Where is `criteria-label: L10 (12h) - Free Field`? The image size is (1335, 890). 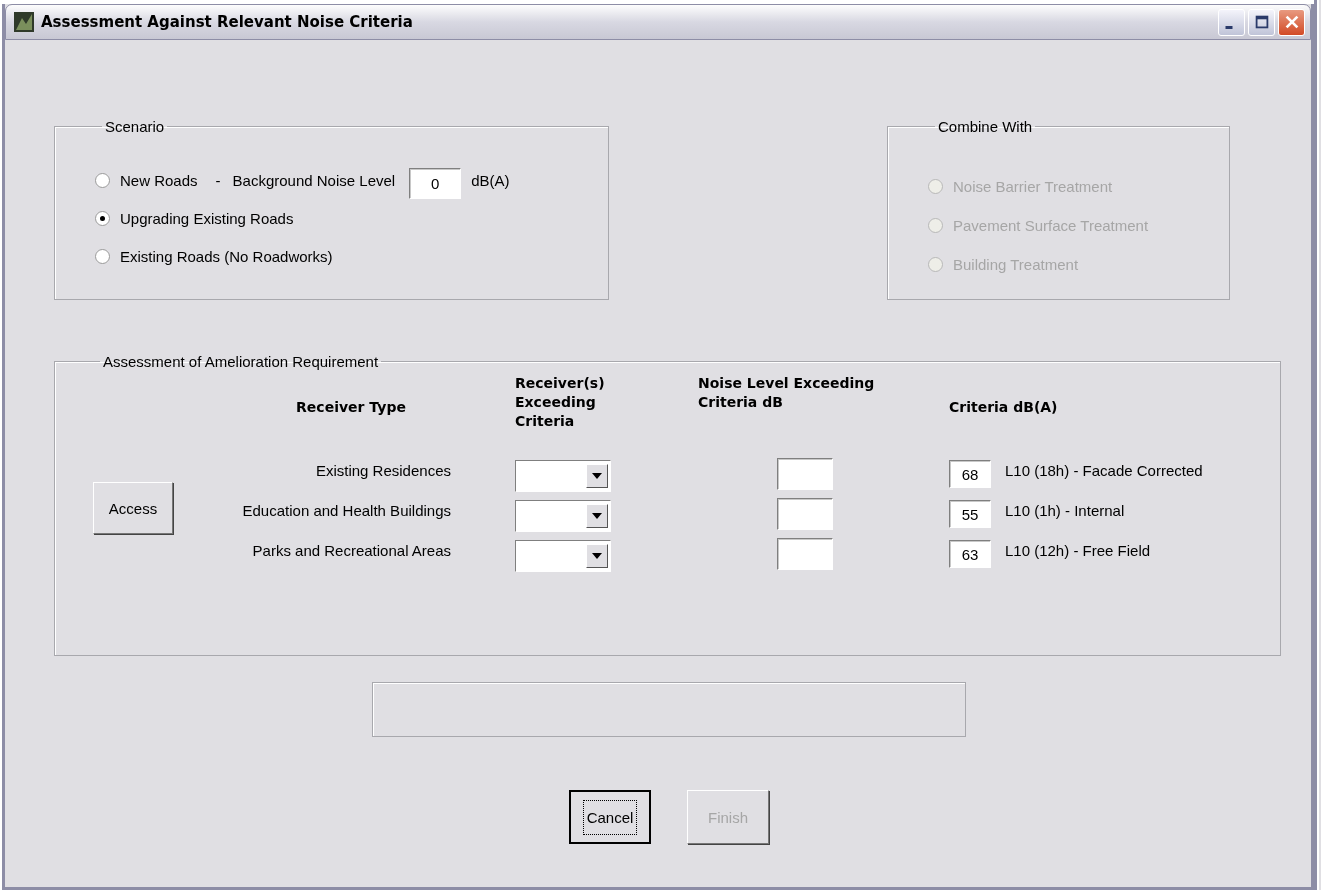
criteria-label: L10 (12h) - Free Field is located at coordinates (1078, 550).